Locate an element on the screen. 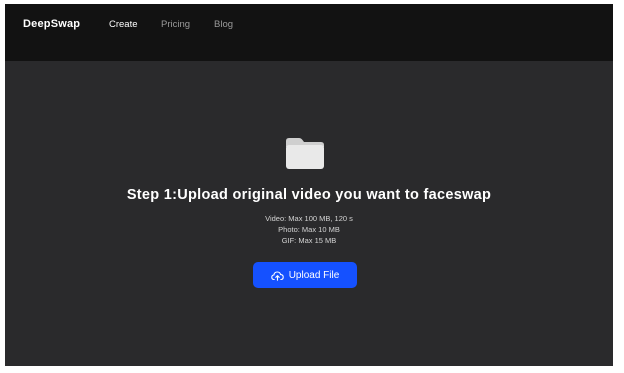 The width and height of the screenshot is (624, 373). limit-gif: GIF: Max 15 MB is located at coordinates (309, 240).